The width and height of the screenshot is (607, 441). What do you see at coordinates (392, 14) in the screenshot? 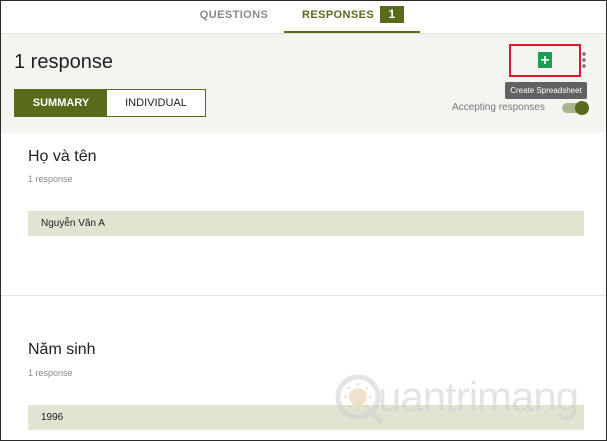
I see `responses-count-badge: 1` at bounding box center [392, 14].